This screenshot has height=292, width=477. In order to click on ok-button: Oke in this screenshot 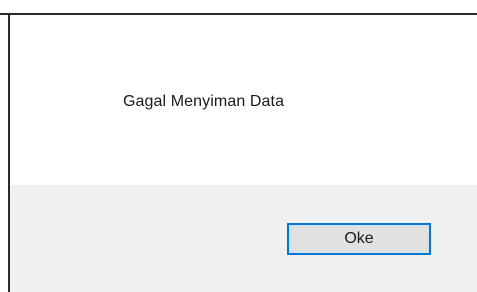, I will do `click(359, 239)`.